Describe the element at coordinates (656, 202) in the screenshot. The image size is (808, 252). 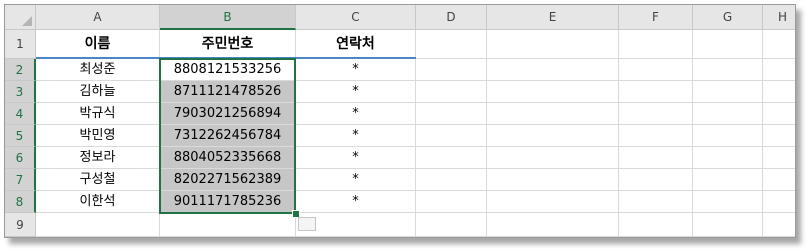
I see `cell-f8` at that location.